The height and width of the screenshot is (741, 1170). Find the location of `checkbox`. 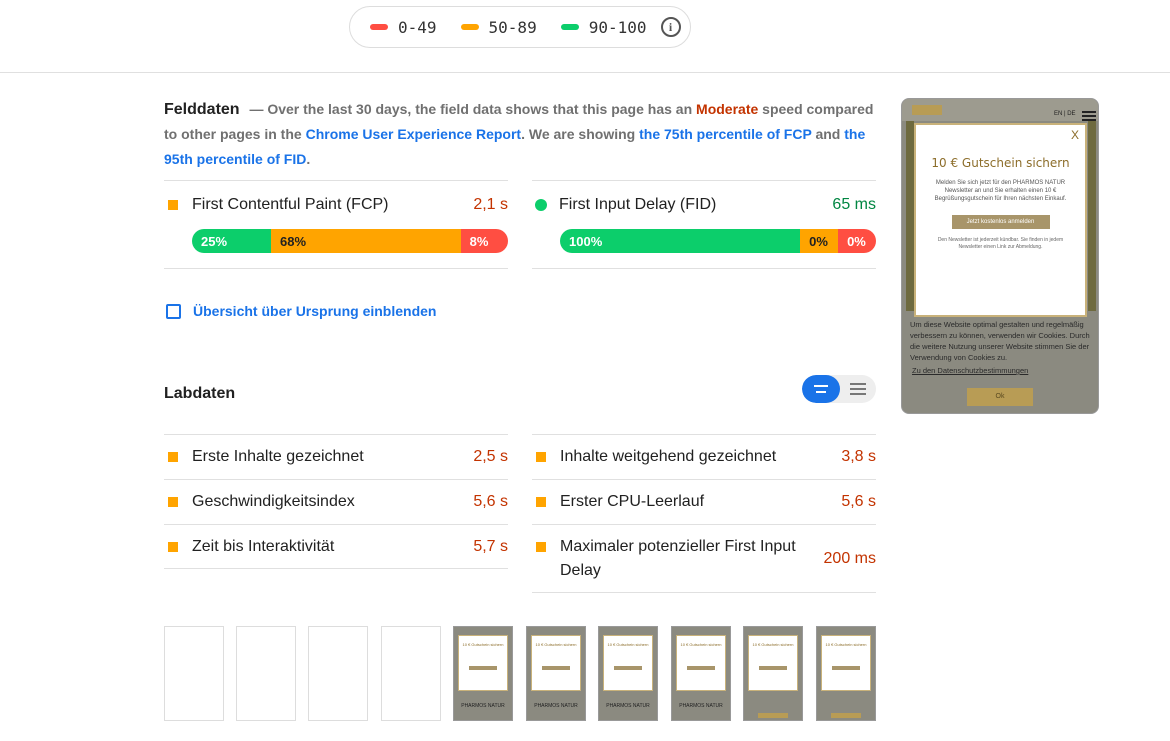

checkbox is located at coordinates (173, 311).